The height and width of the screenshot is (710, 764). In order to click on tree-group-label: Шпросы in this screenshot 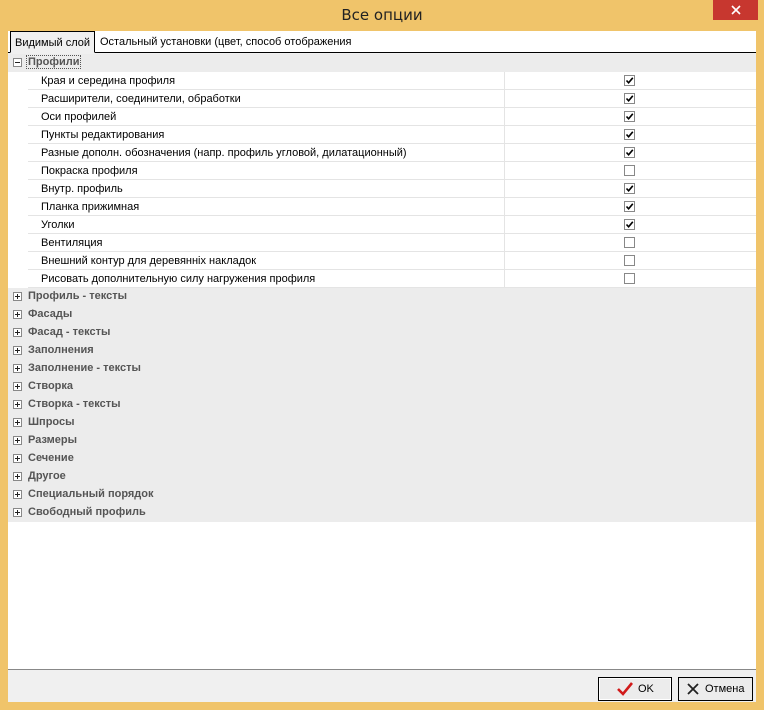, I will do `click(51, 422)`.